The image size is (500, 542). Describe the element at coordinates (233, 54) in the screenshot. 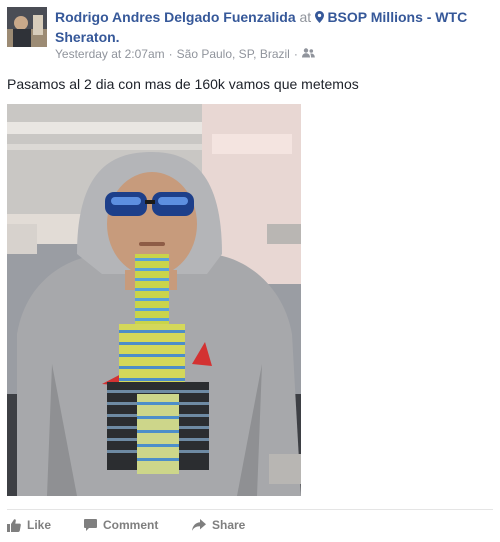

I see `city-link: São Paulo, SP, Brazil` at that location.